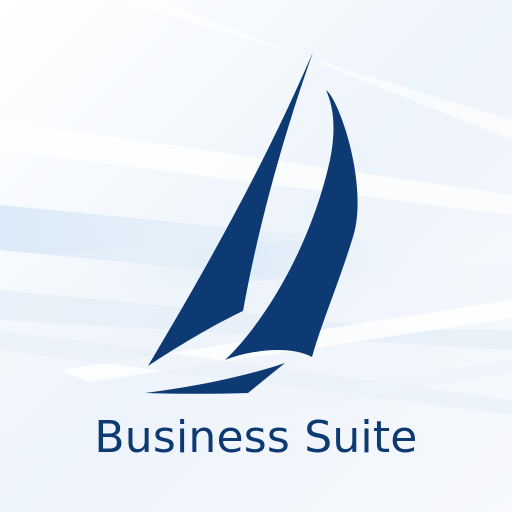 This screenshot has width=512, height=512. Describe the element at coordinates (215, 378) in the screenshot. I see `hull` at that location.